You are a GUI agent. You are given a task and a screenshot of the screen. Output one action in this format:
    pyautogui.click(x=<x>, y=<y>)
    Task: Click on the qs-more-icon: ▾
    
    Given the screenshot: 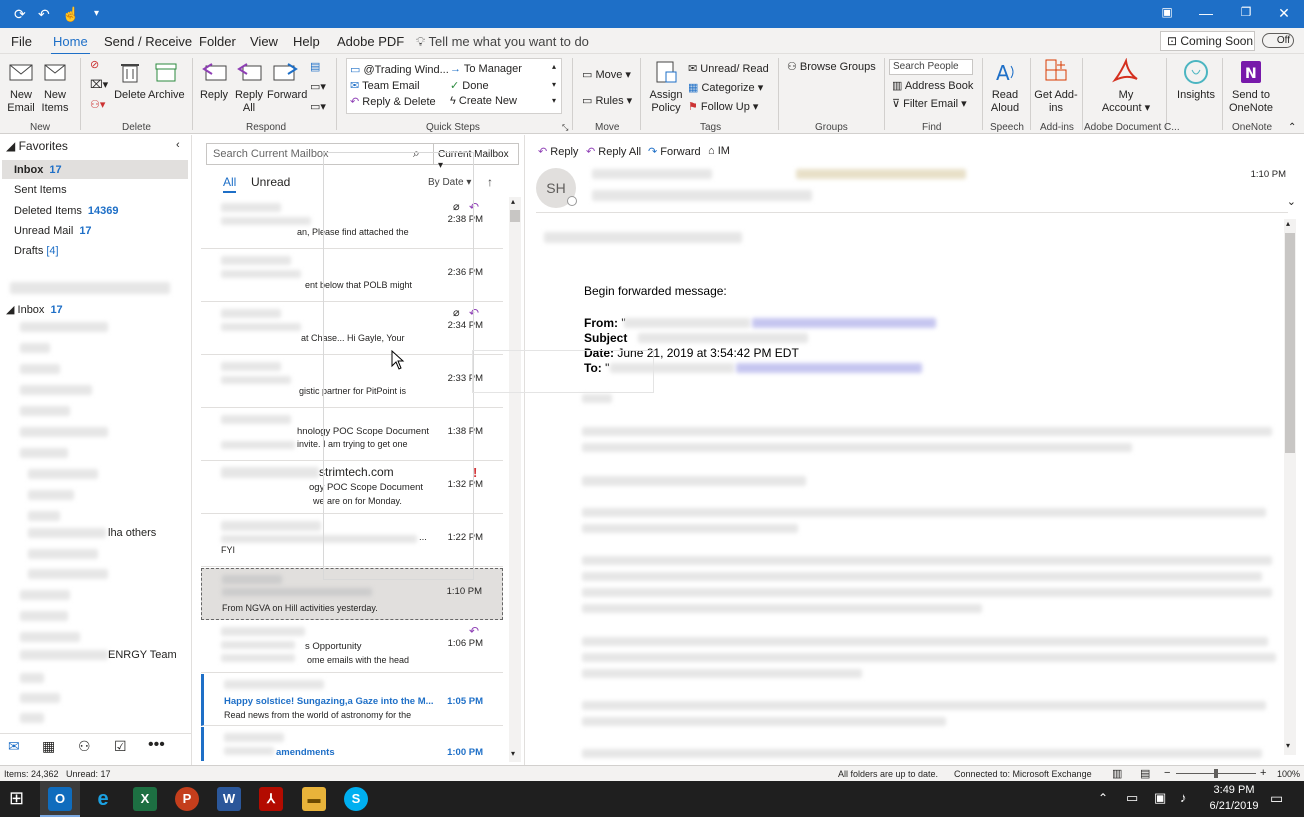 What is the action you would take?
    pyautogui.click(x=554, y=100)
    